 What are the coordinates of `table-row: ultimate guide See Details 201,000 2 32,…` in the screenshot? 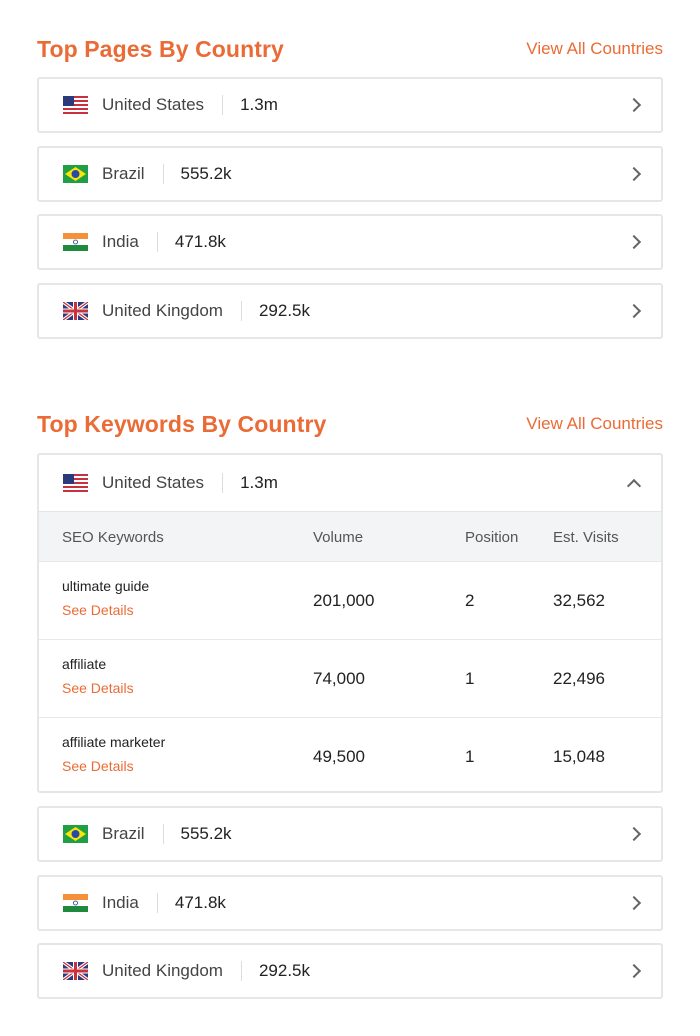 It's located at (350, 600).